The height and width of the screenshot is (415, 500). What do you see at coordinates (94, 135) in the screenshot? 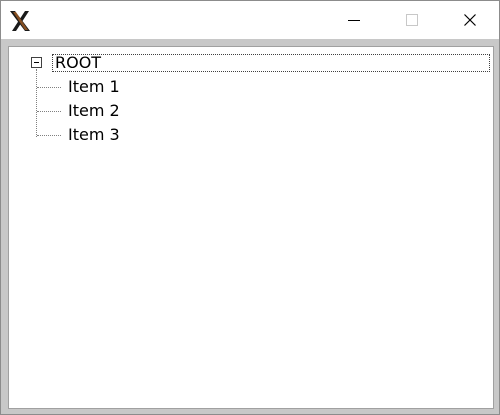
I see `tree-node-item-3: Item 3` at bounding box center [94, 135].